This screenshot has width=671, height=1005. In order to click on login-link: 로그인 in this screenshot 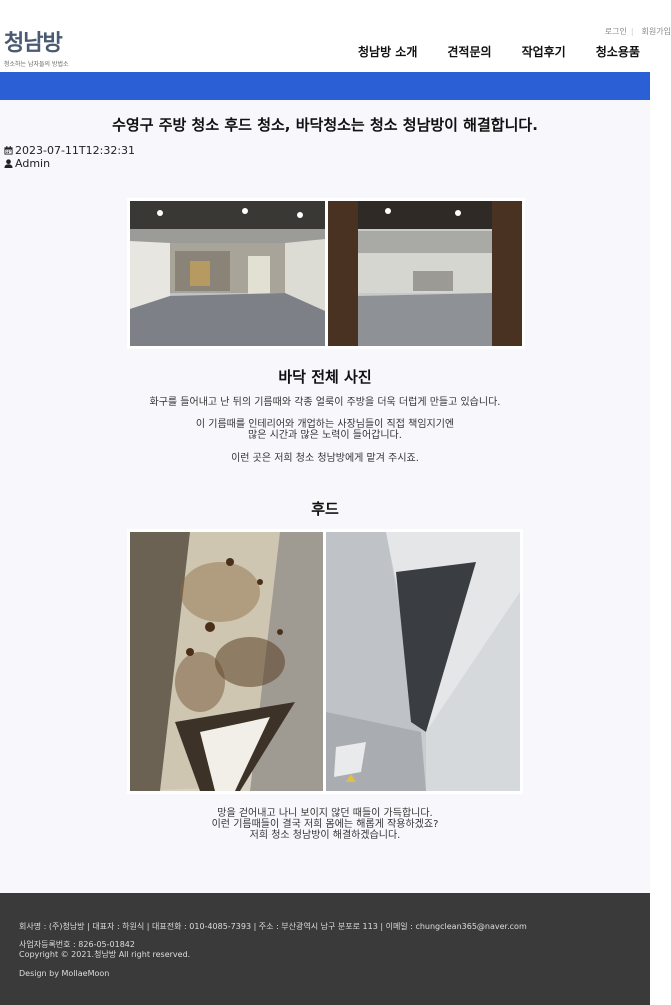, I will do `click(616, 31)`.